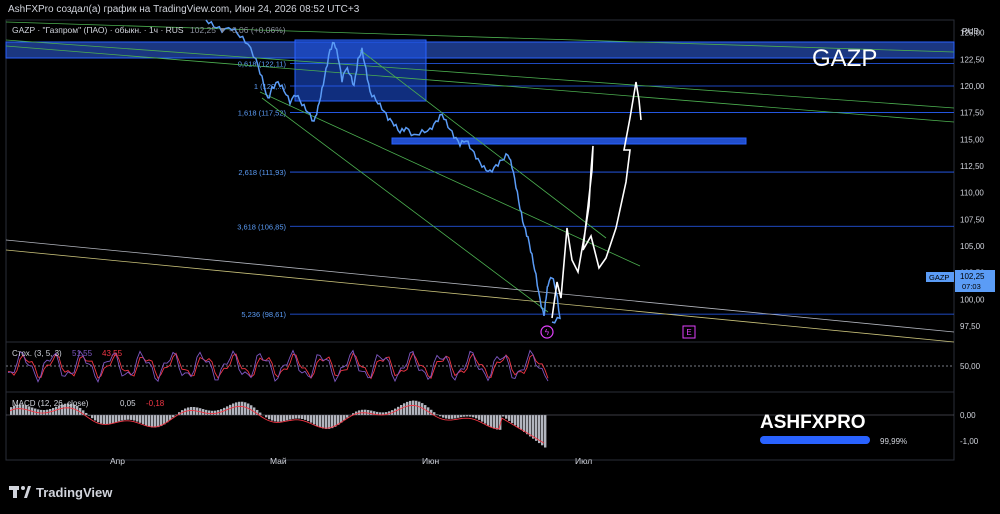 Image resolution: width=1000 pixels, height=514 pixels. What do you see at coordinates (50, 403) in the screenshot?
I see `macd-label: MACD (12, 26, close)` at bounding box center [50, 403].